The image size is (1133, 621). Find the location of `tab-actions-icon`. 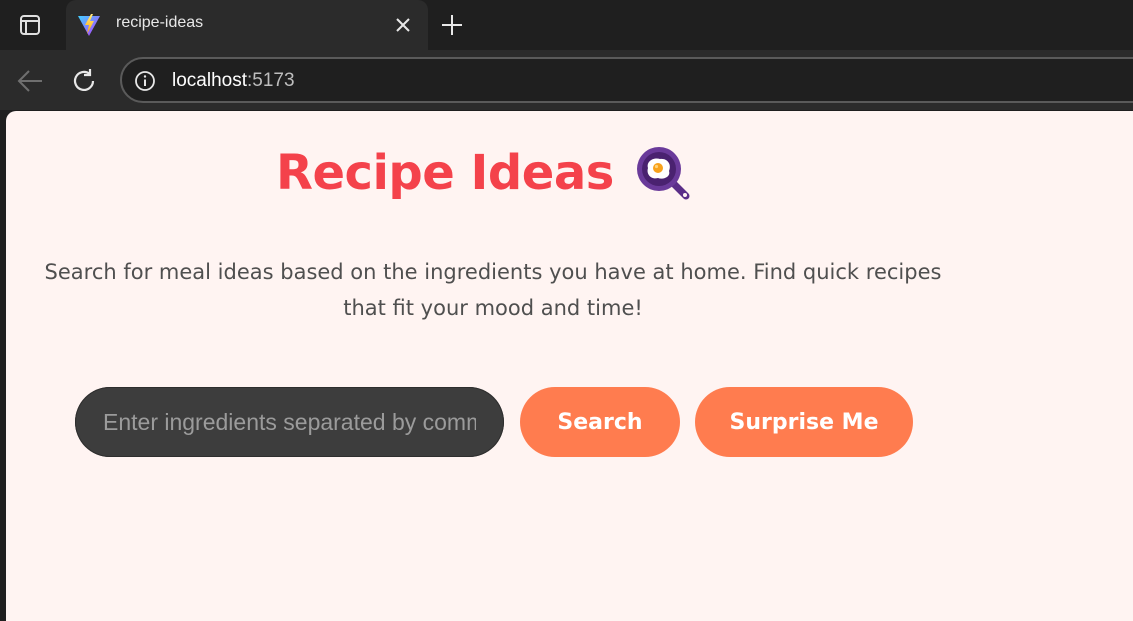

tab-actions-icon is located at coordinates (30, 25).